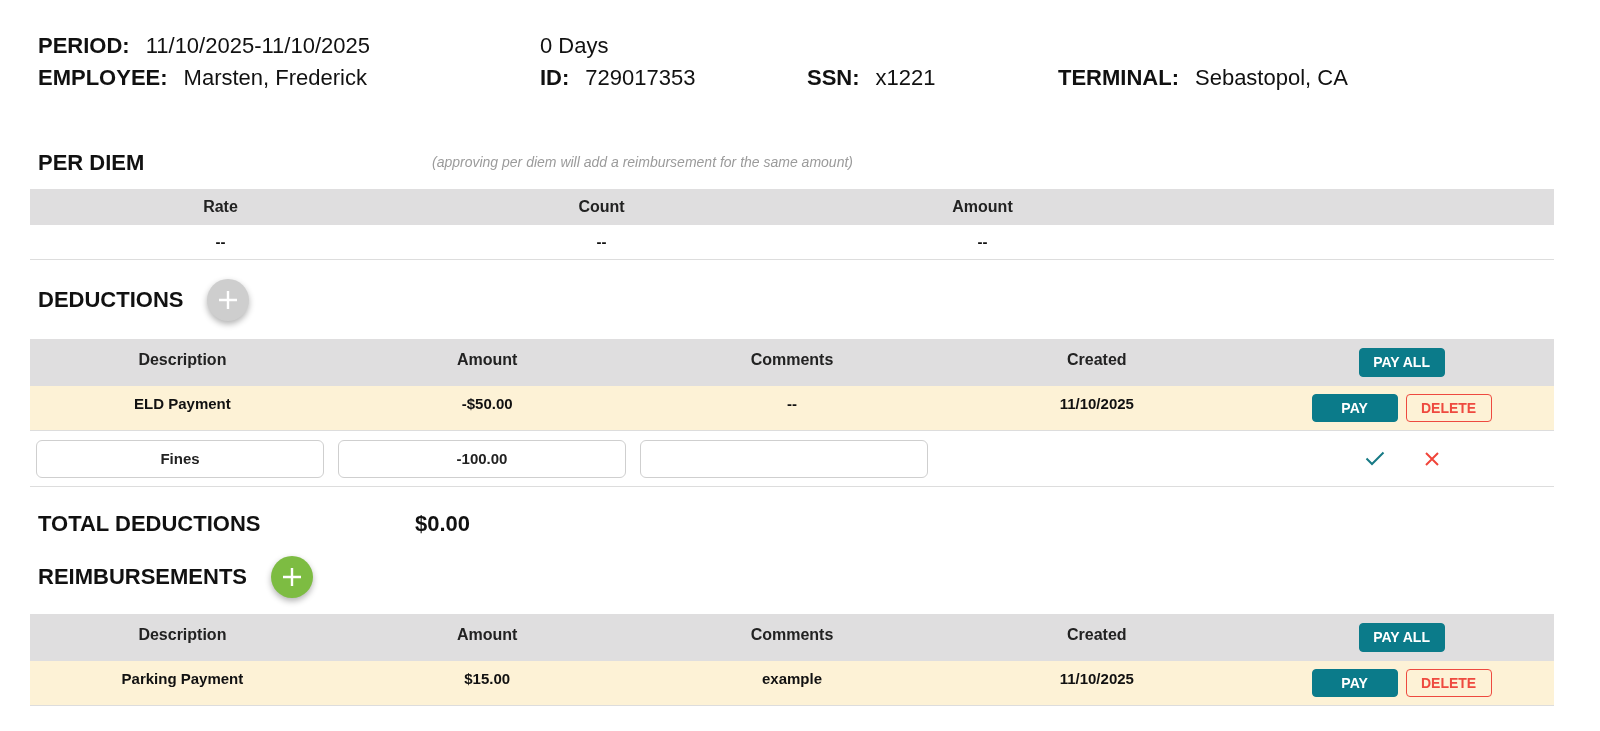 The width and height of the screenshot is (1600, 731). I want to click on table-cell-text: ELD Payment, so click(182, 404).